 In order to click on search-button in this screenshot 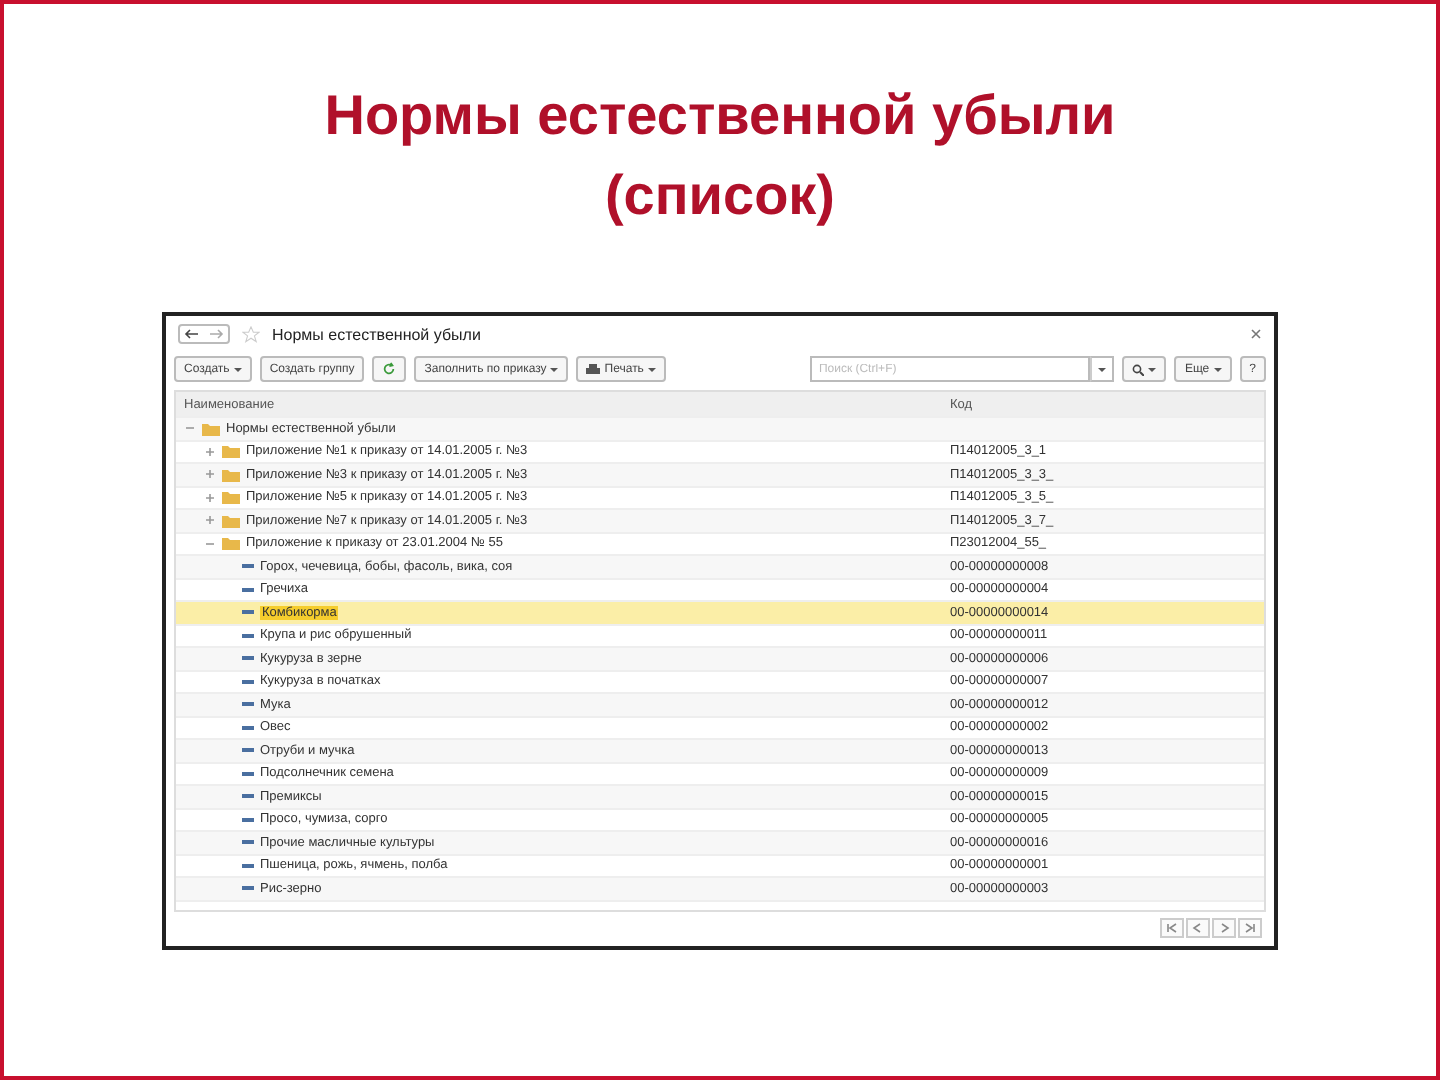, I will do `click(1144, 369)`.